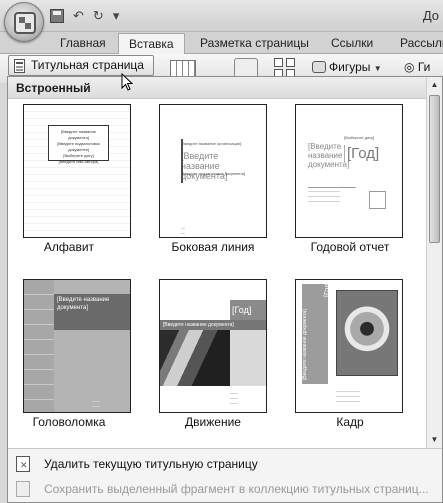  I want to click on shapes-label: Фигуры, so click(350, 67).